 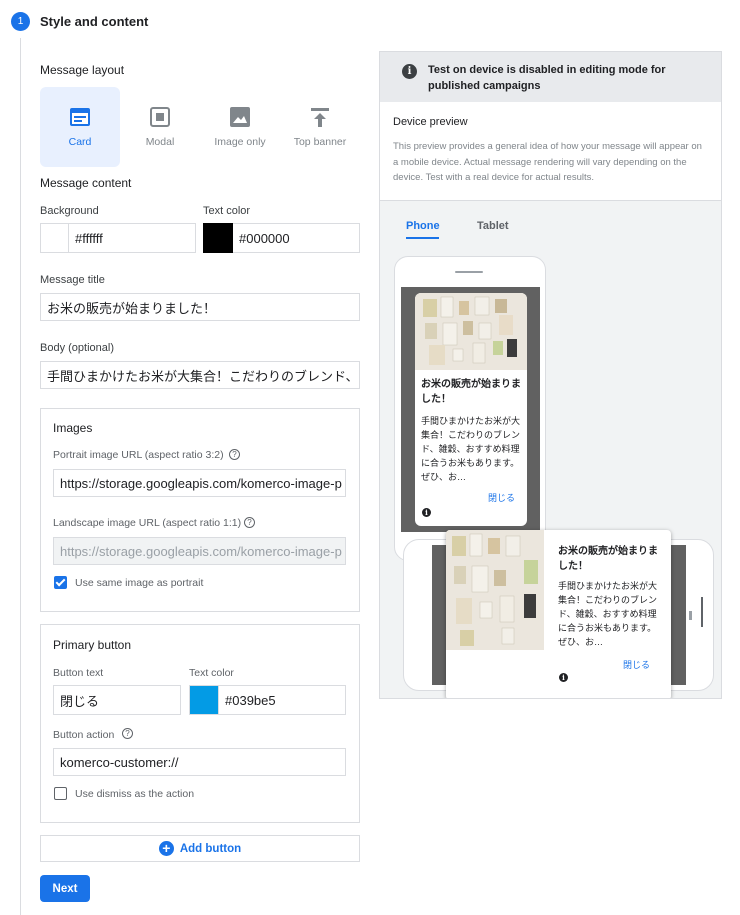 What do you see at coordinates (199, 762) in the screenshot?
I see `button-action-input: komerco-customer://` at bounding box center [199, 762].